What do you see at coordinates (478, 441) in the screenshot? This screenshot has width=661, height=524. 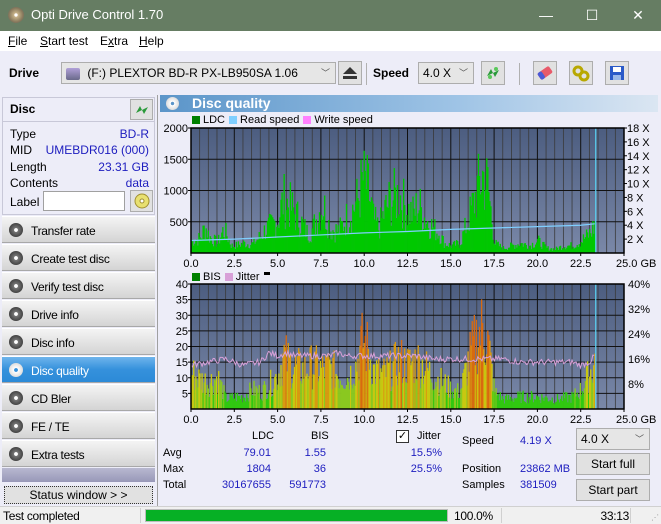 I see `speed-stat-label: Speed` at bounding box center [478, 441].